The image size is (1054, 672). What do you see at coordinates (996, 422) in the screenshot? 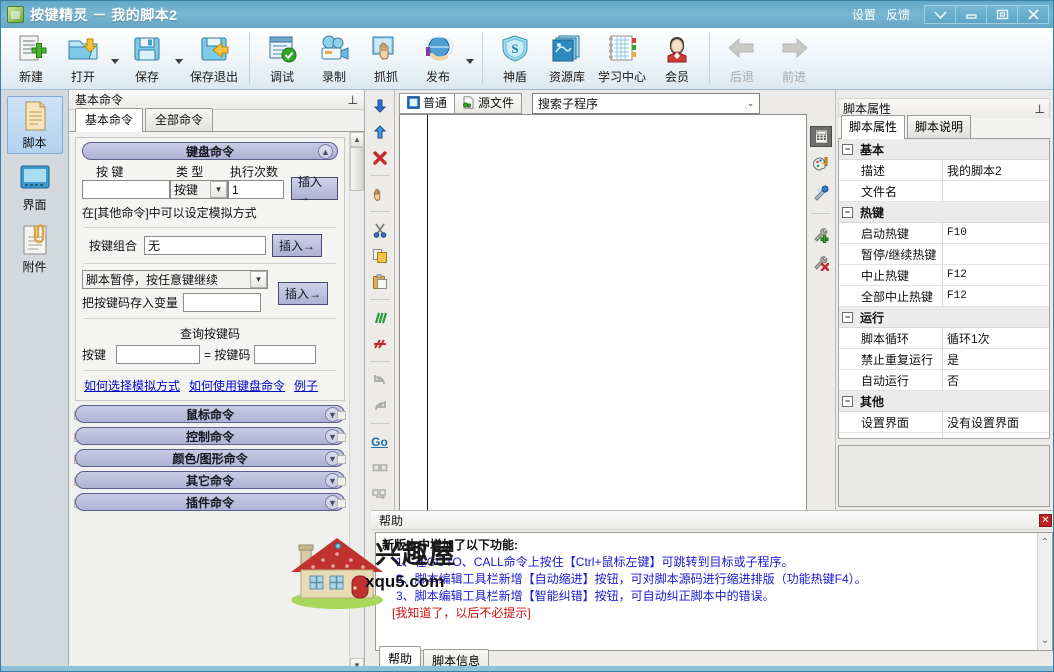
I see `property-value-settings-ui: 没有设置界面` at bounding box center [996, 422].